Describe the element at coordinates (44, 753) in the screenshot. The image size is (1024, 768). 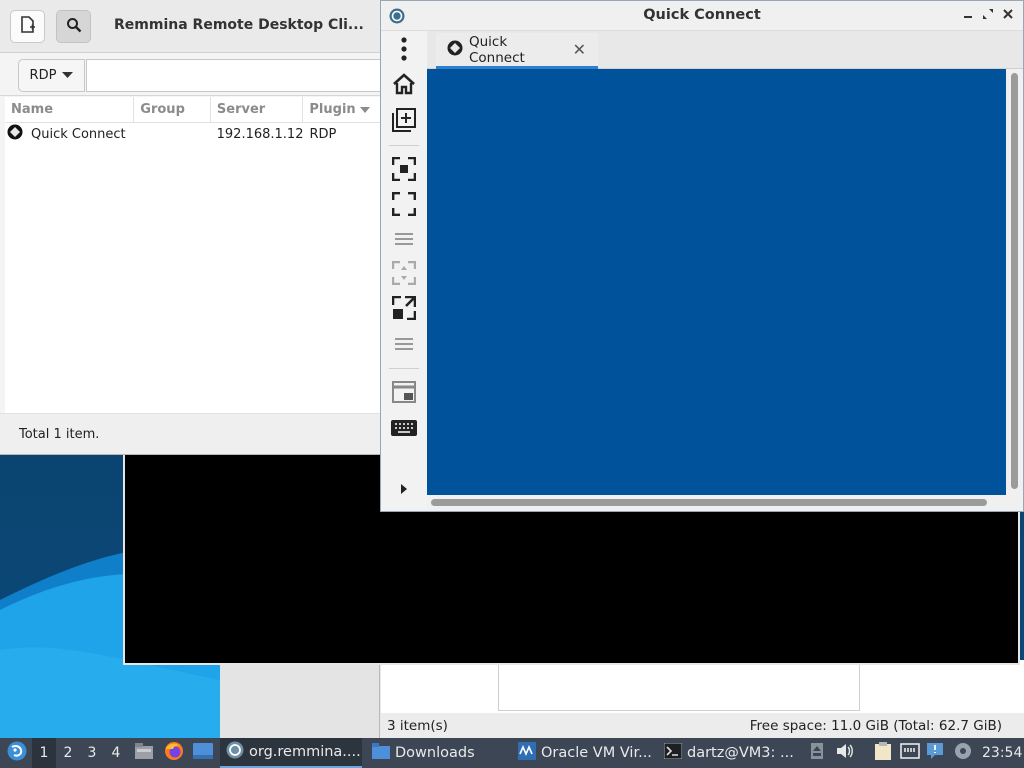
I see `workspace-1: 1` at that location.